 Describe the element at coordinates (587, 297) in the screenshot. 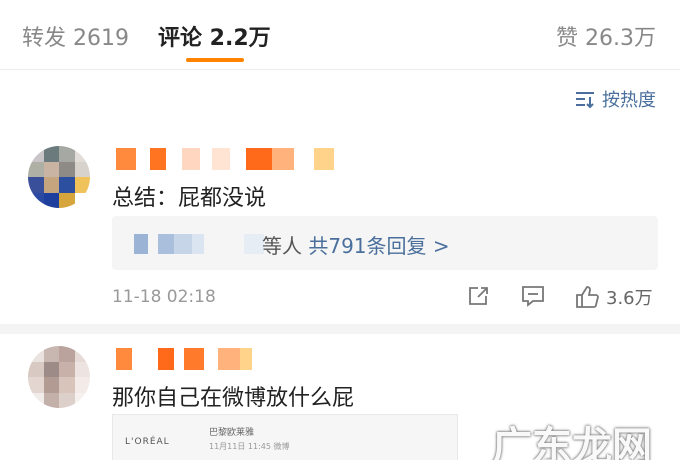

I see `thumbs-up-icon` at that location.